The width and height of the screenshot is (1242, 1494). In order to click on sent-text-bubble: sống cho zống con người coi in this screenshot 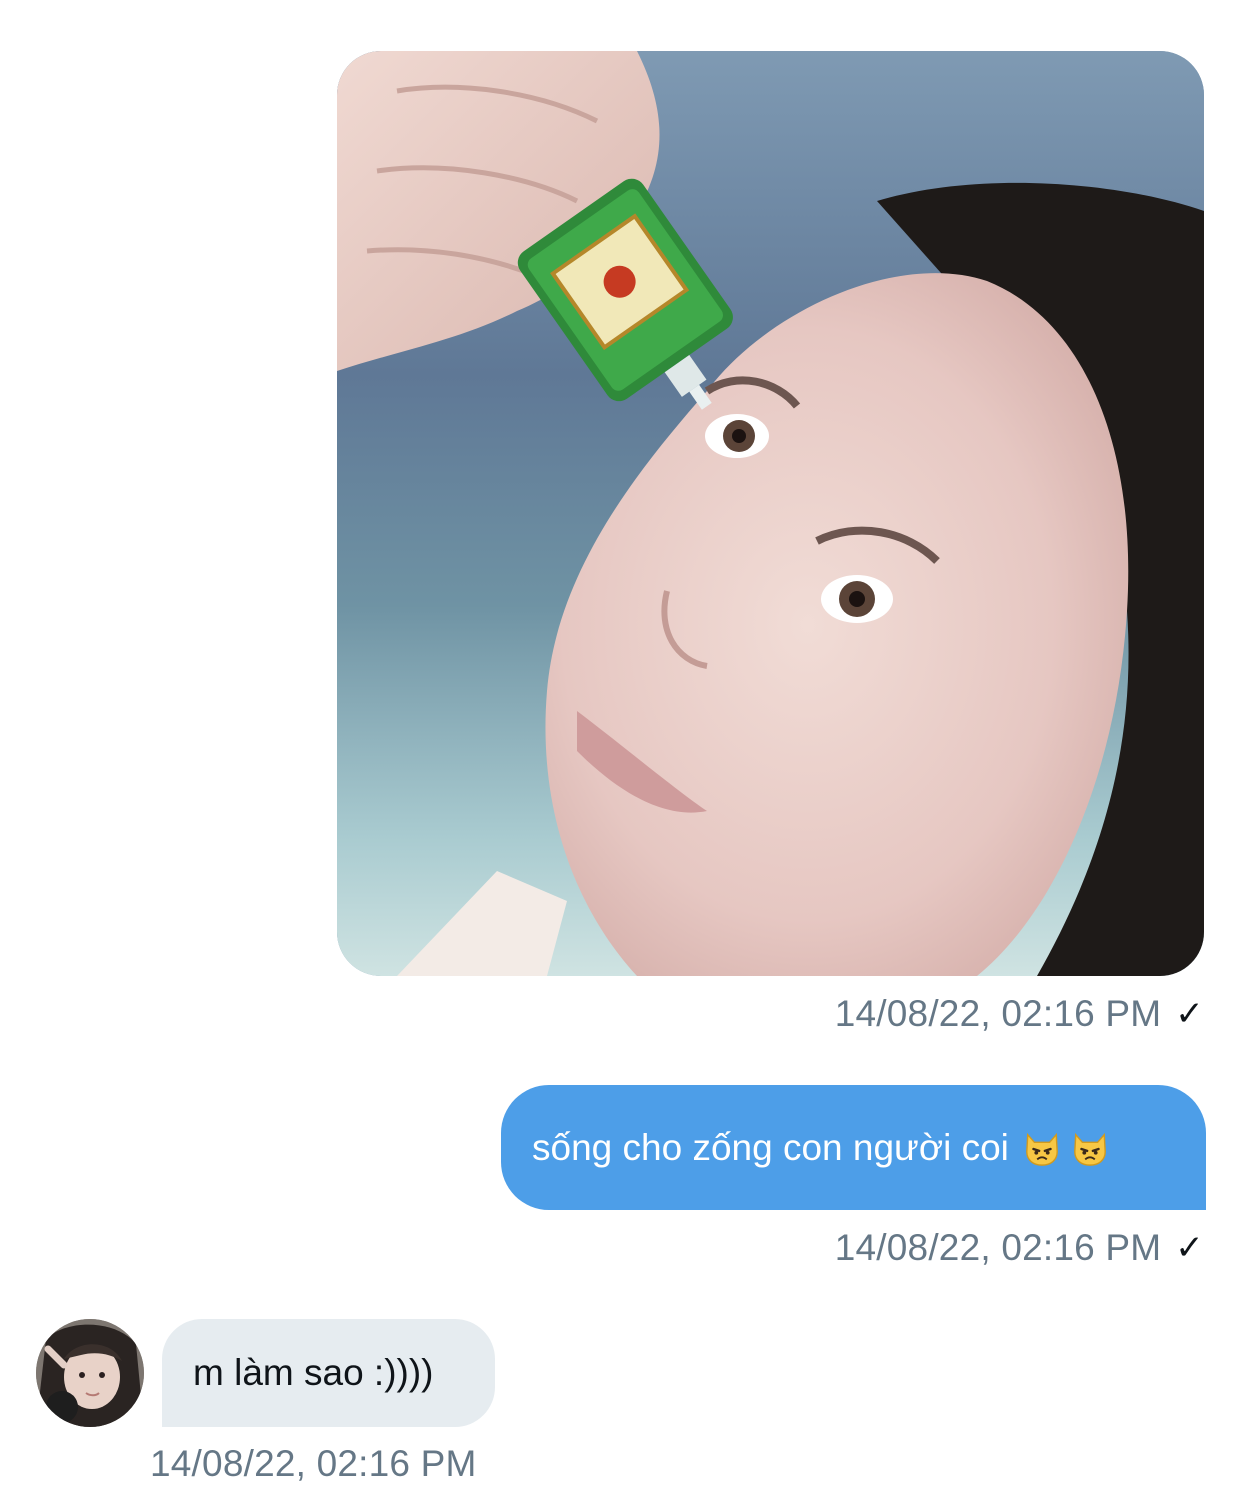, I will do `click(853, 1147)`.